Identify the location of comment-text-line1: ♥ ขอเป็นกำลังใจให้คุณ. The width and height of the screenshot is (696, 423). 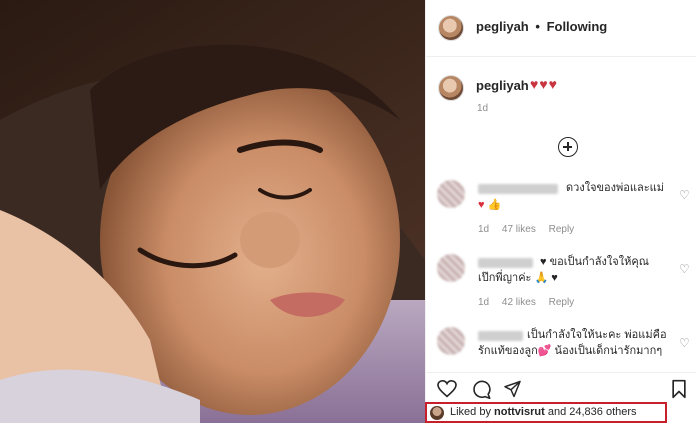
(594, 262).